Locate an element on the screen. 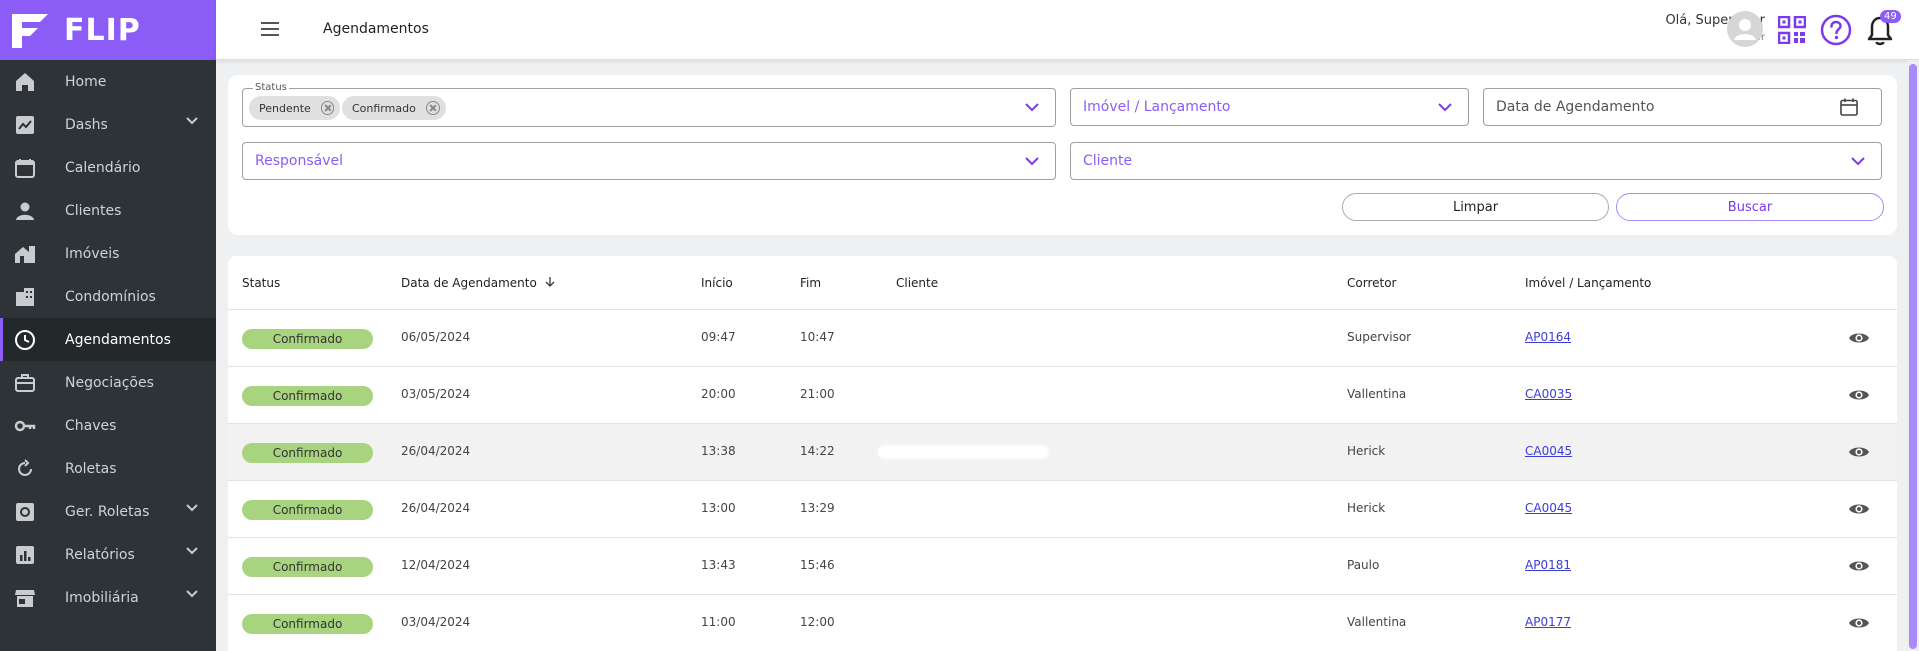 The image size is (1919, 651). search-button: Buscar is located at coordinates (1750, 207).